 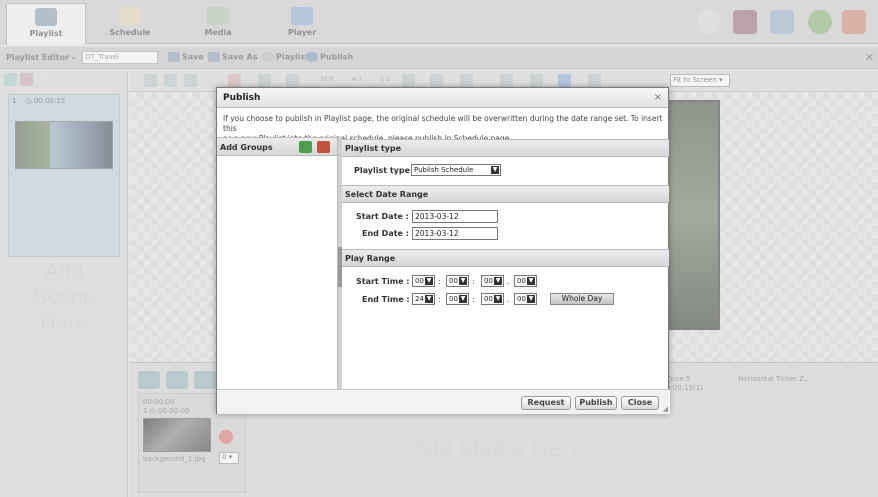 I want to click on playlist-type-section: Playlist type : Publish Schedule ▼, so click(x=505, y=171).